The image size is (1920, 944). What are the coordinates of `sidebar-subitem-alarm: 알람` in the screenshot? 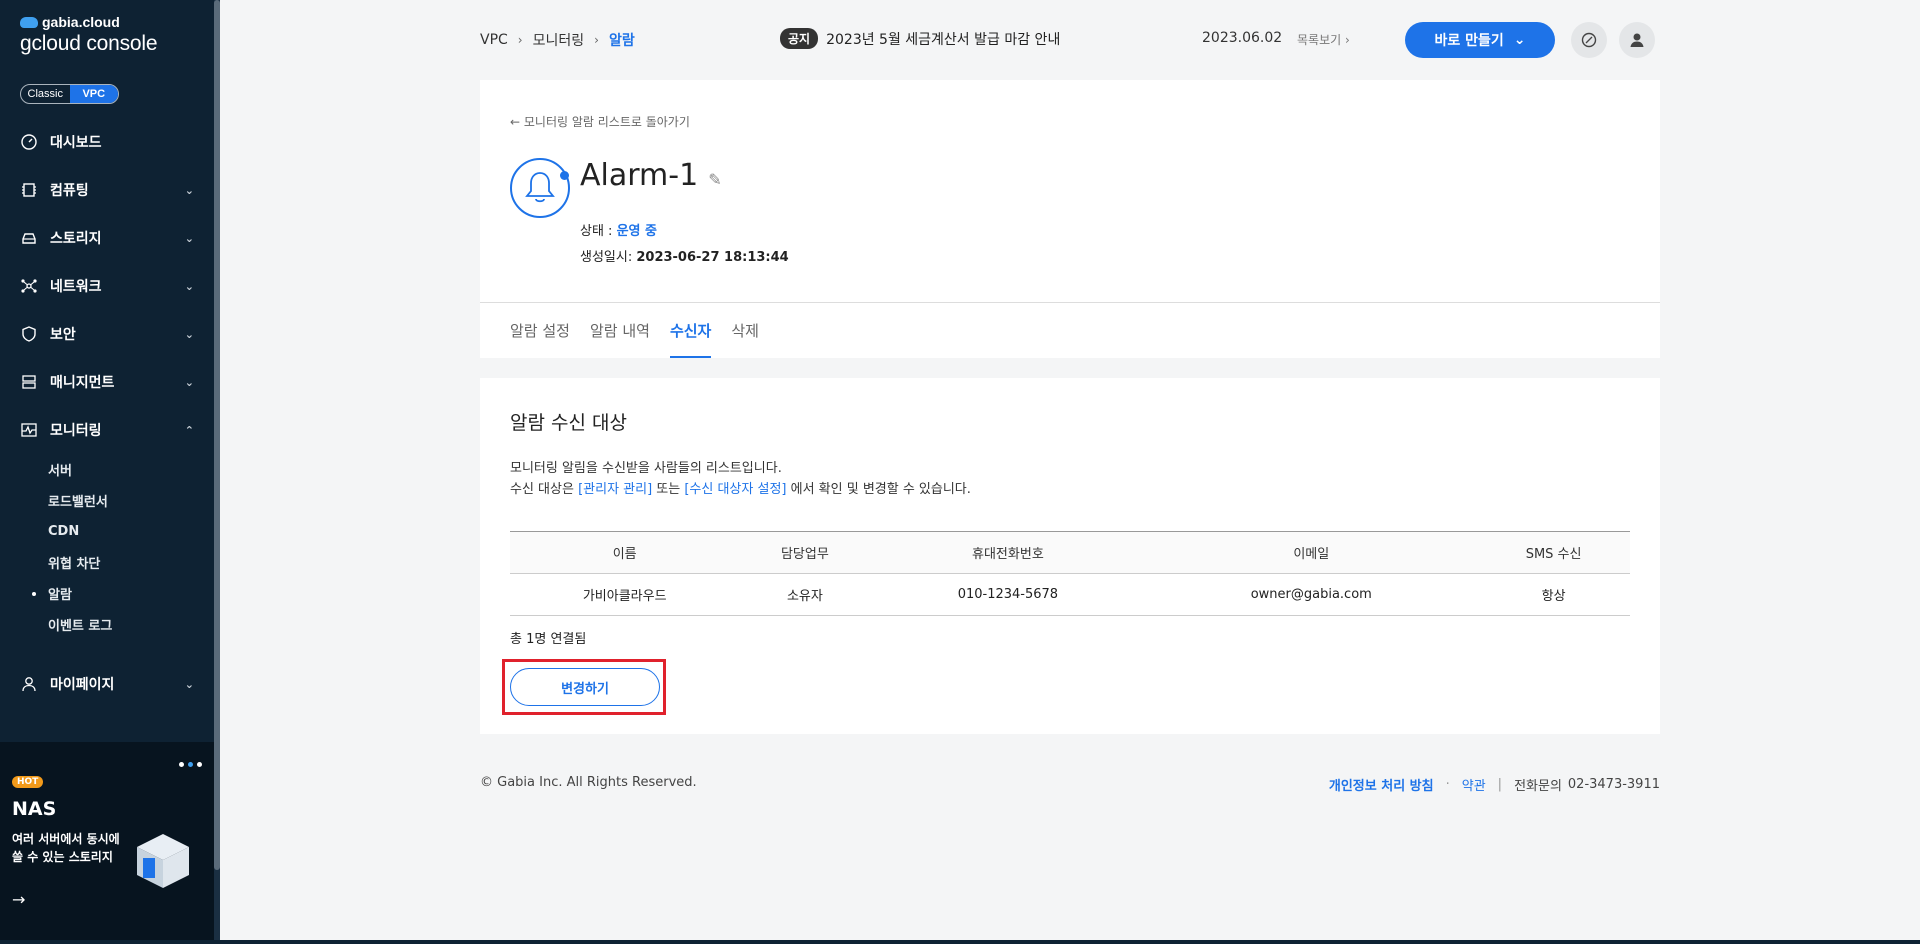 It's located at (123, 593).